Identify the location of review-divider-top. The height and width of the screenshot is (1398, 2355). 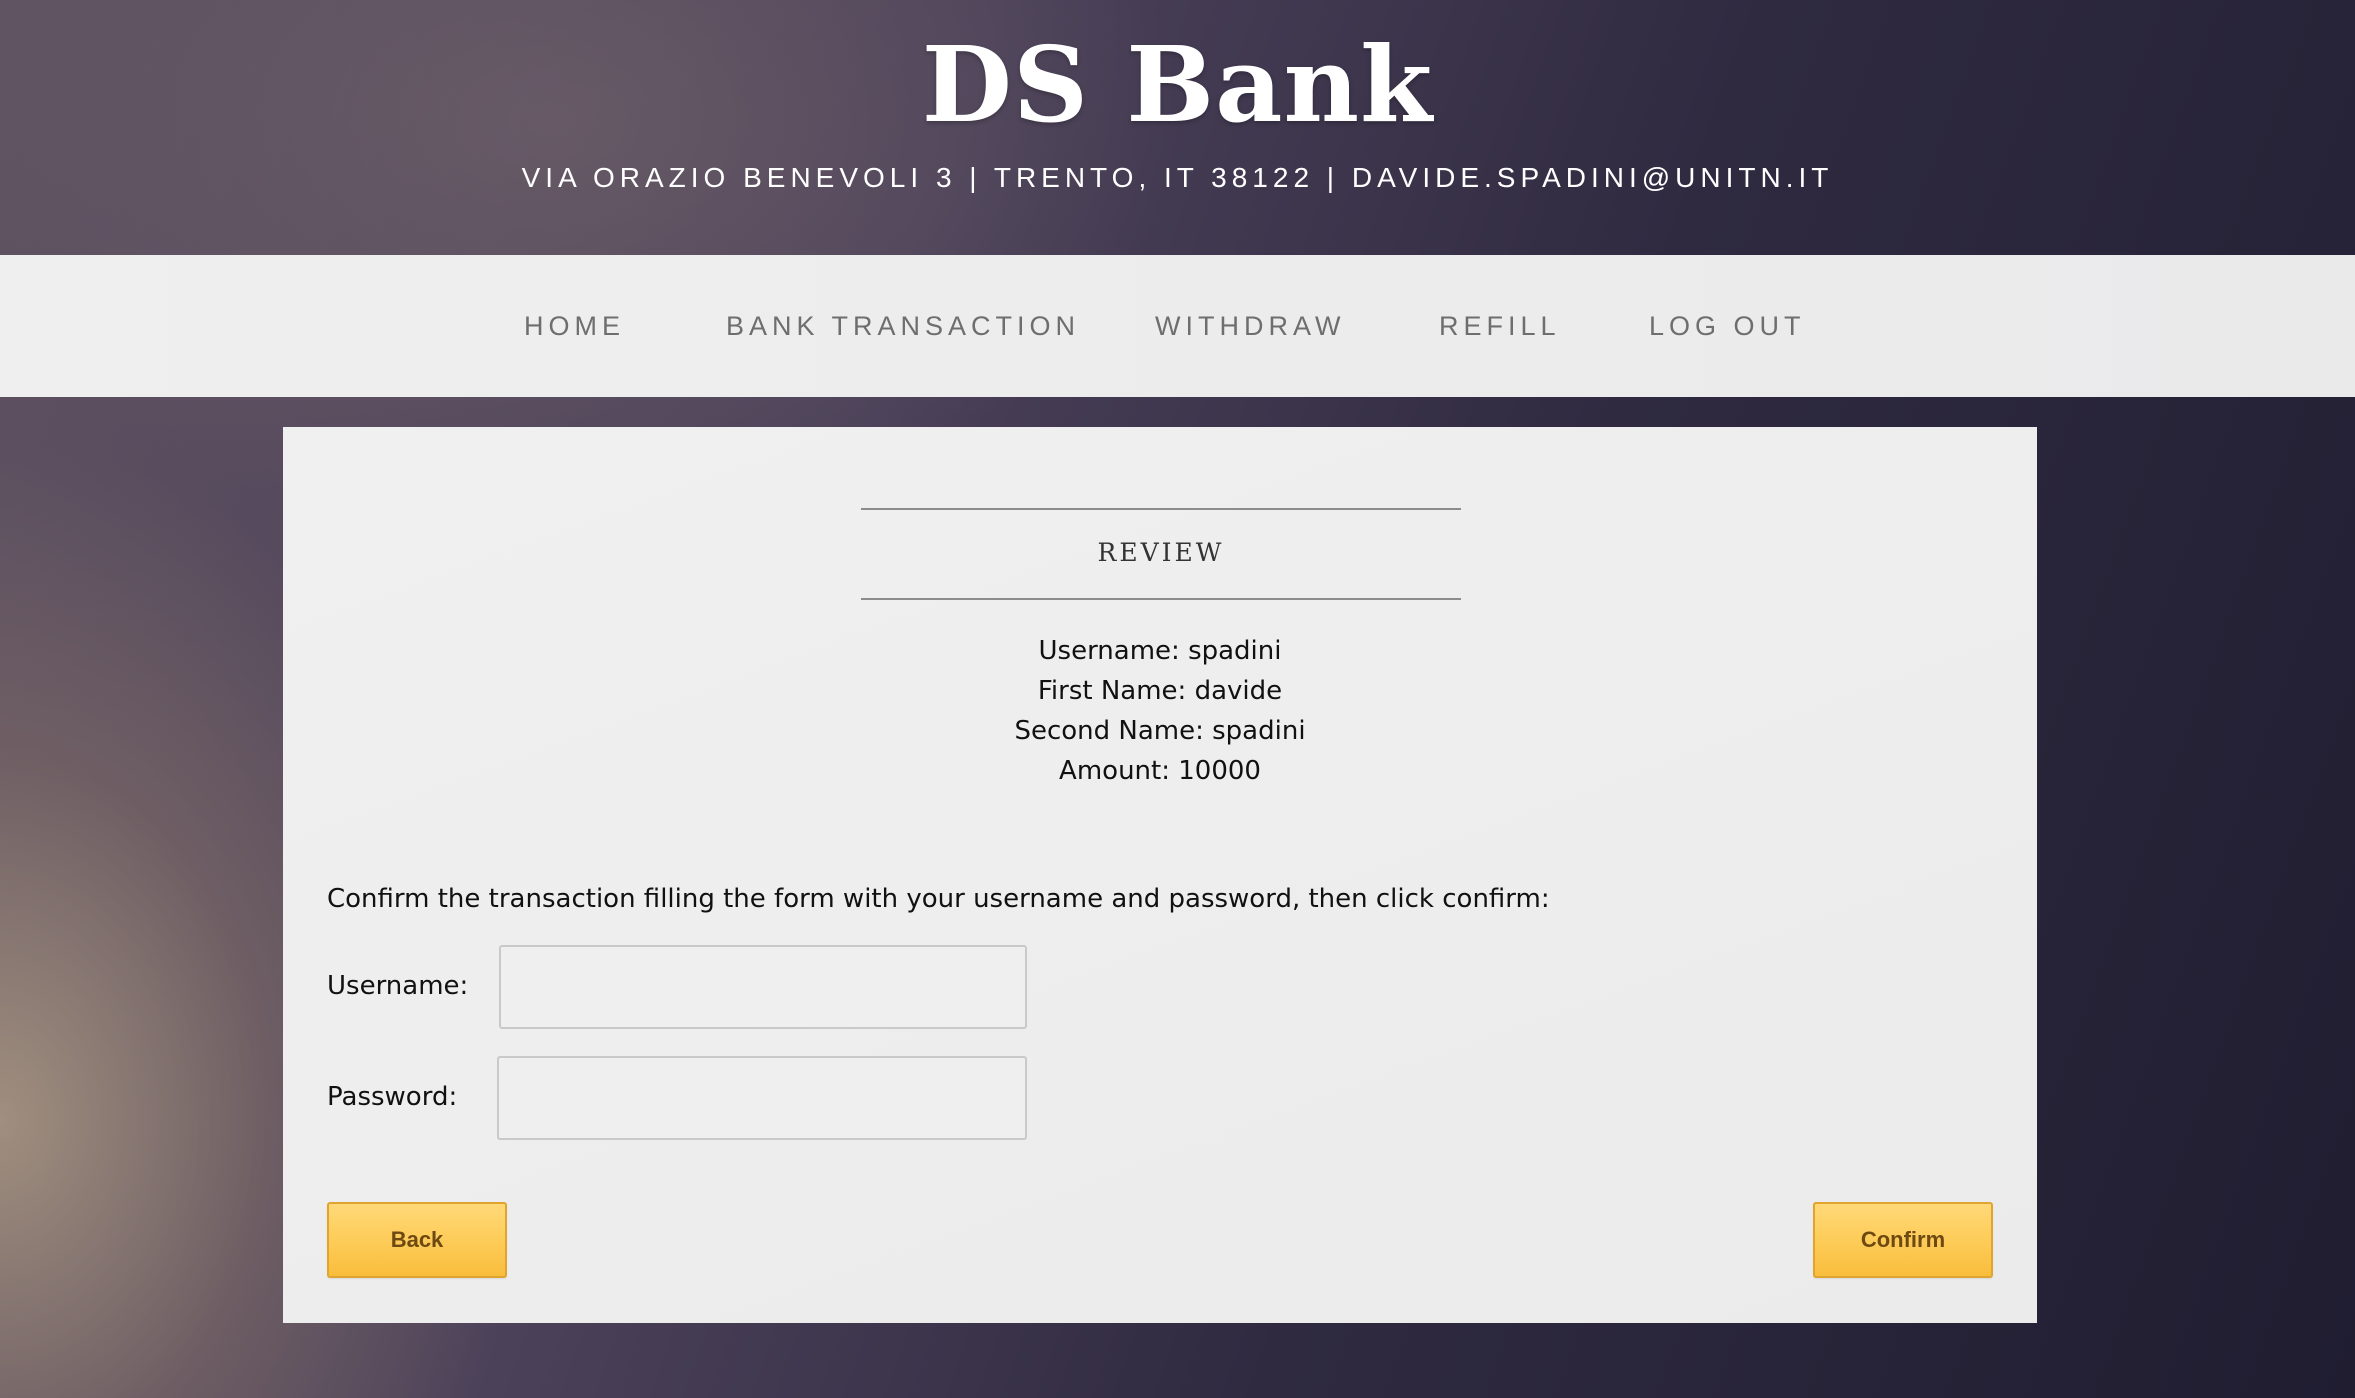
(1161, 509).